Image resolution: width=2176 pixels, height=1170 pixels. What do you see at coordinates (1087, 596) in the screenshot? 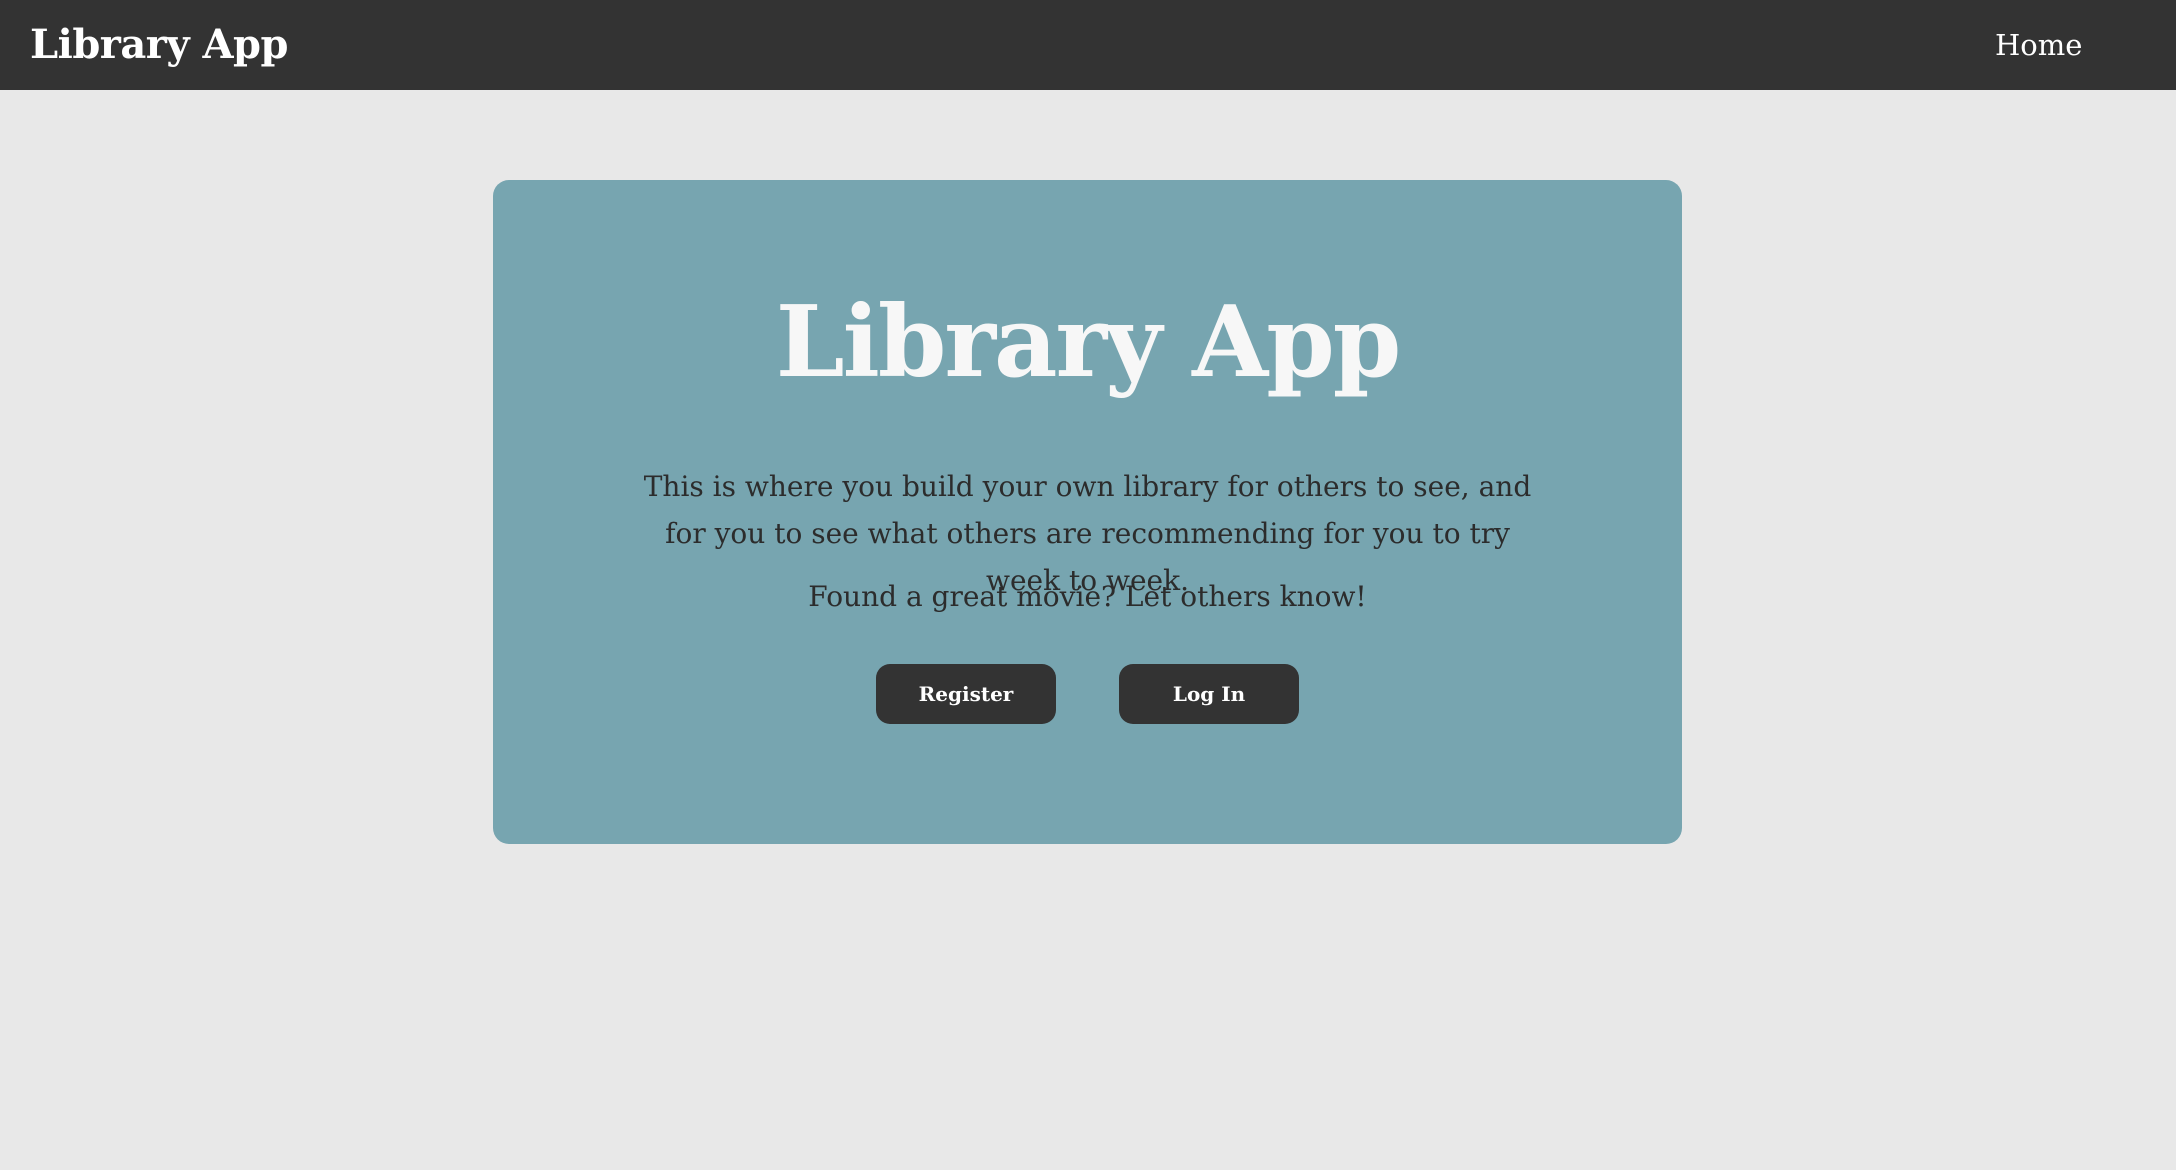
I see `hero-call-to-action: Found a great movie? Let others know!` at bounding box center [1087, 596].